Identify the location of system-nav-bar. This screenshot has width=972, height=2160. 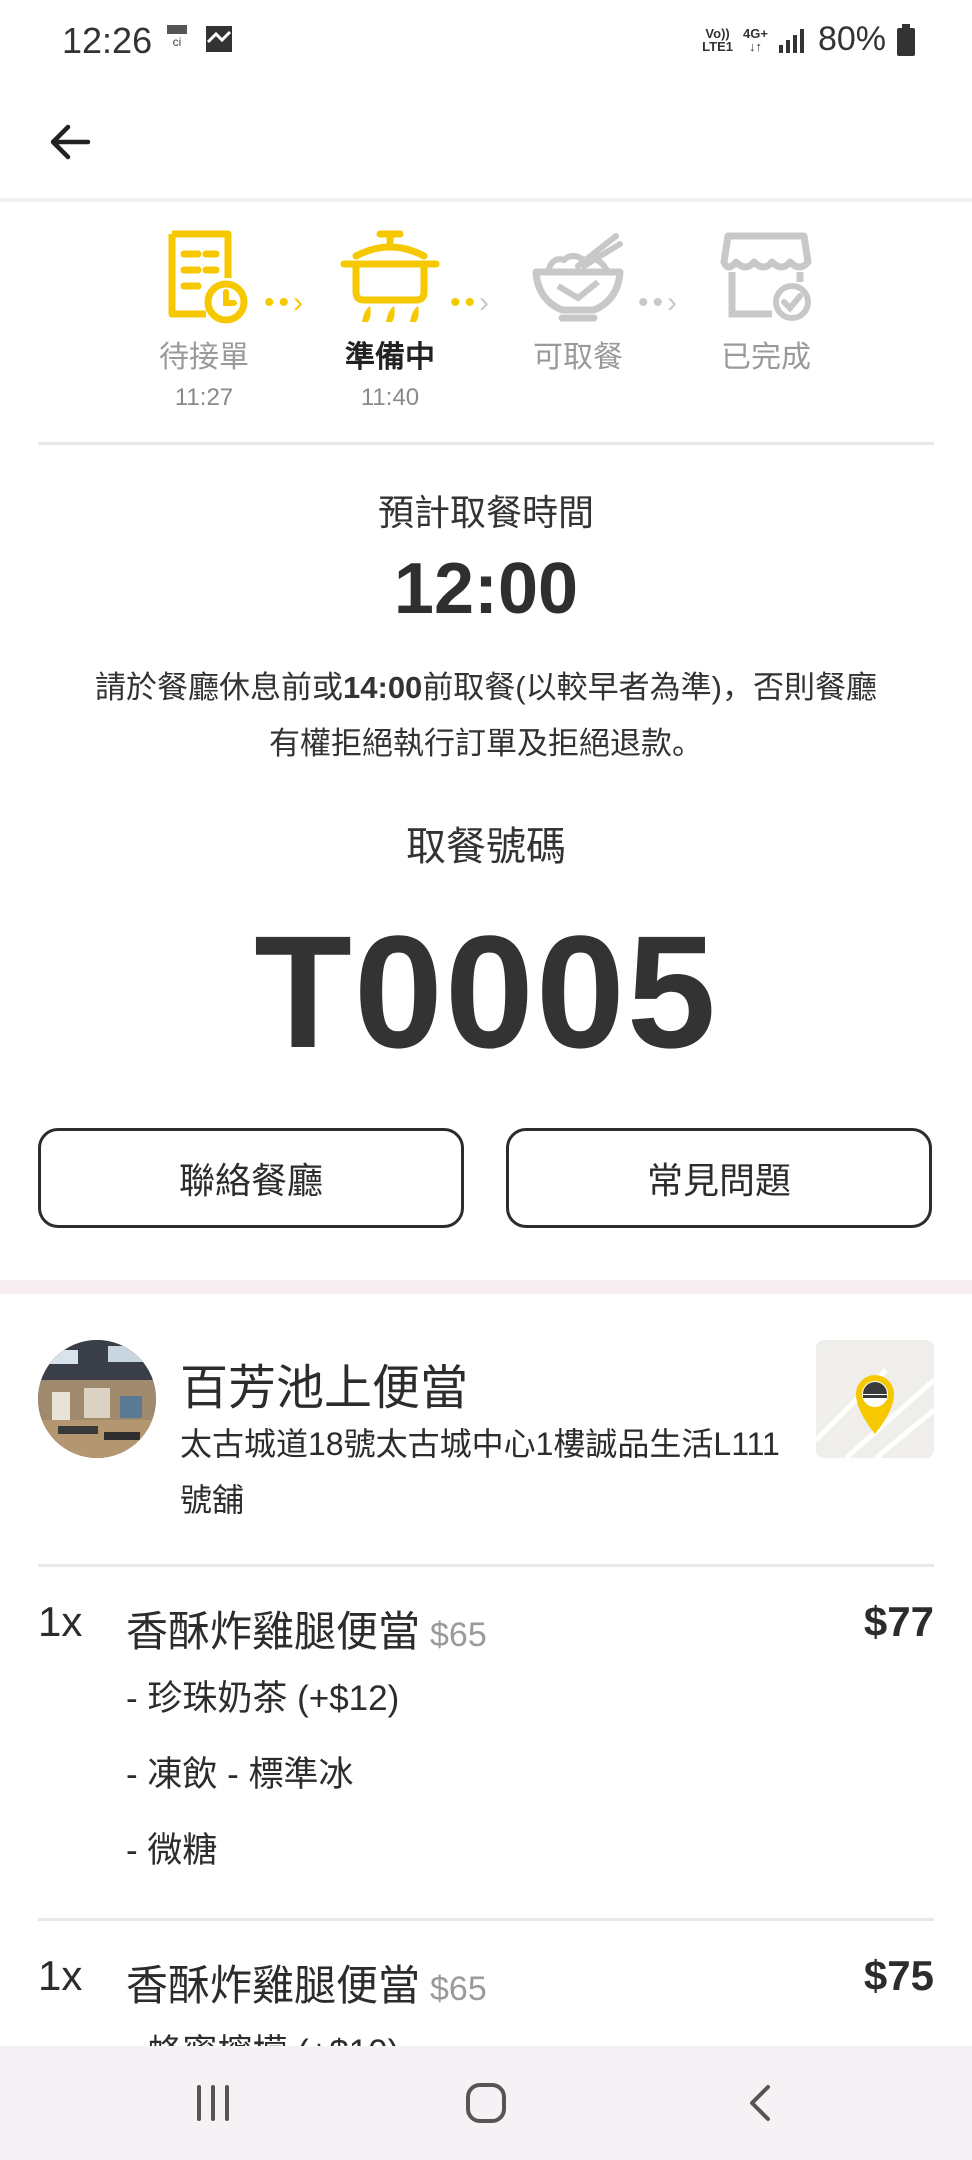
(486, 2103).